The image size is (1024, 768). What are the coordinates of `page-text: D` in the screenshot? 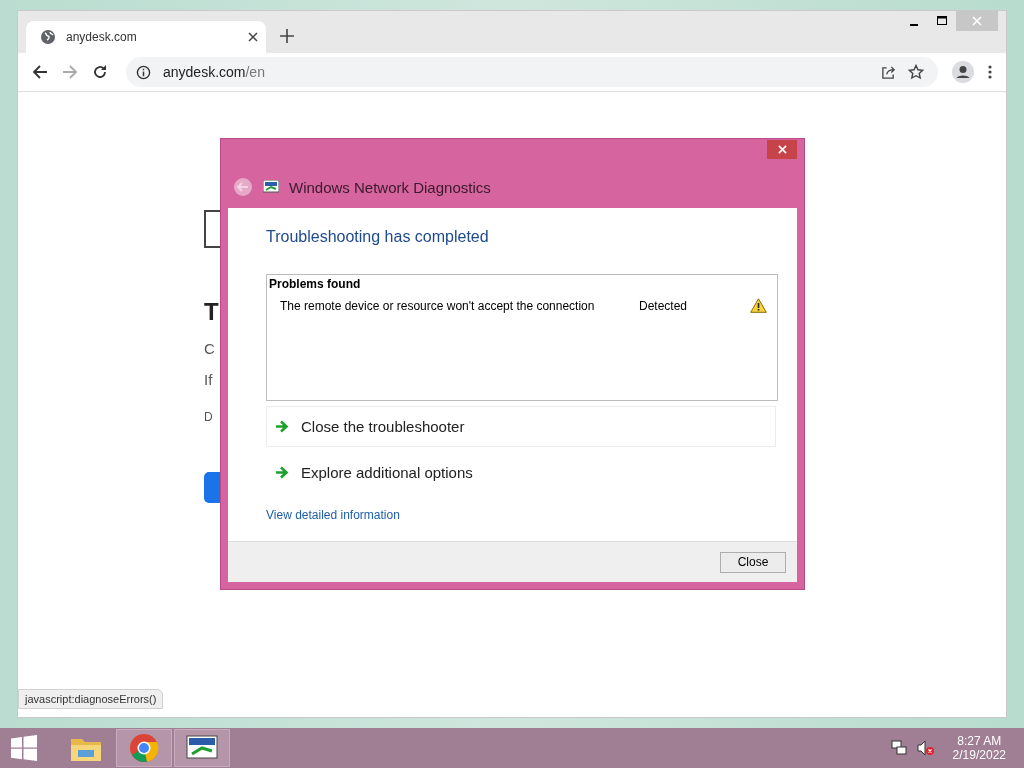 It's located at (208, 417).